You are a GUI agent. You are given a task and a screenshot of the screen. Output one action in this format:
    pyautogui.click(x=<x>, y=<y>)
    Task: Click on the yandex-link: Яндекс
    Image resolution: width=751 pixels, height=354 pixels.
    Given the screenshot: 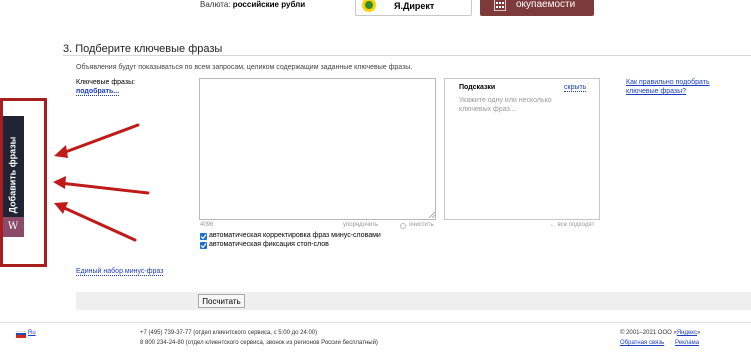 What is the action you would take?
    pyautogui.click(x=687, y=333)
    